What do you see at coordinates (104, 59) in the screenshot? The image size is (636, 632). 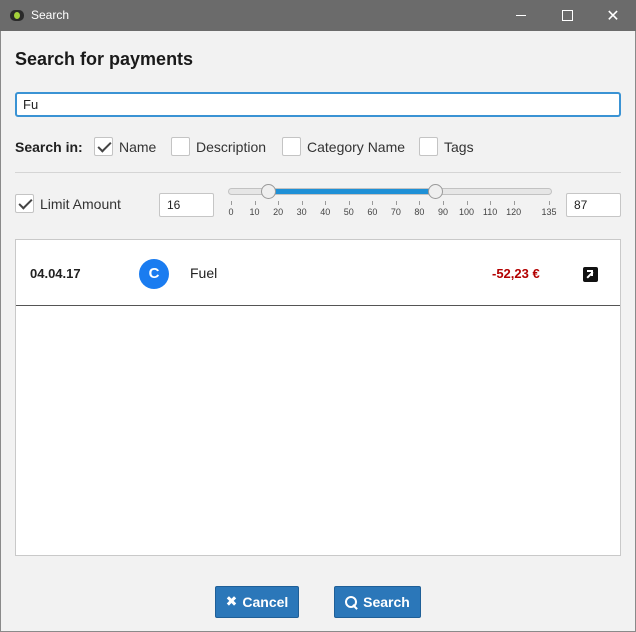 I see `dialog-heading: Search for payments` at bounding box center [104, 59].